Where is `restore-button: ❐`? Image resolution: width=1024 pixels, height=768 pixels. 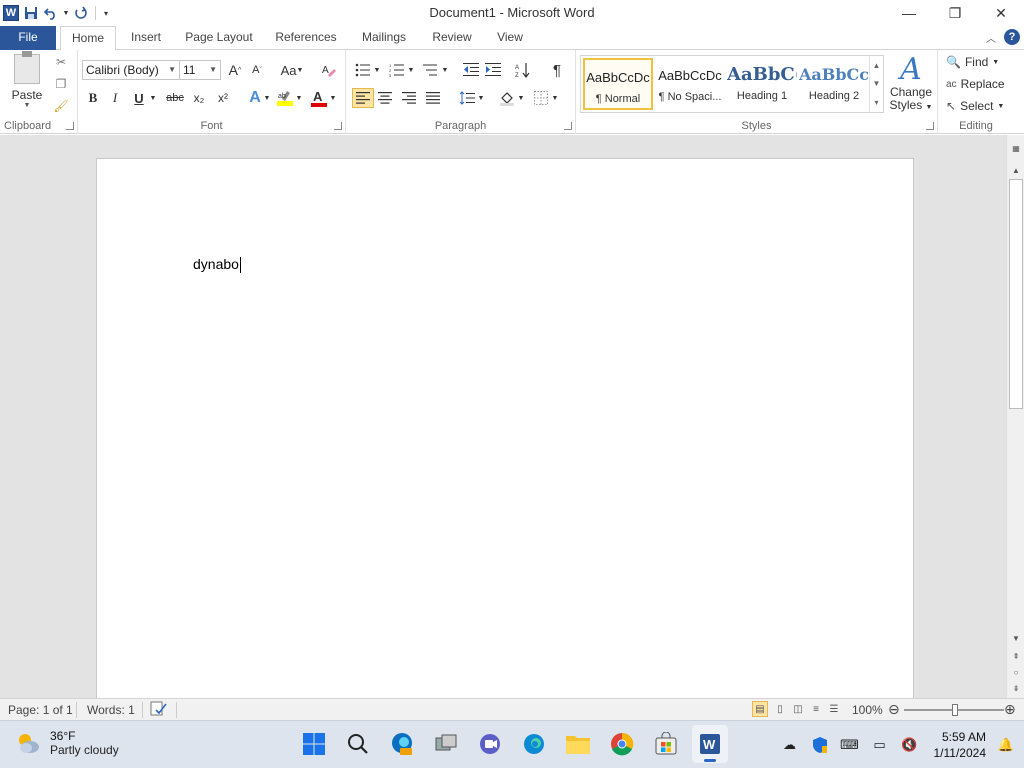
restore-button: ❐ is located at coordinates (955, 13).